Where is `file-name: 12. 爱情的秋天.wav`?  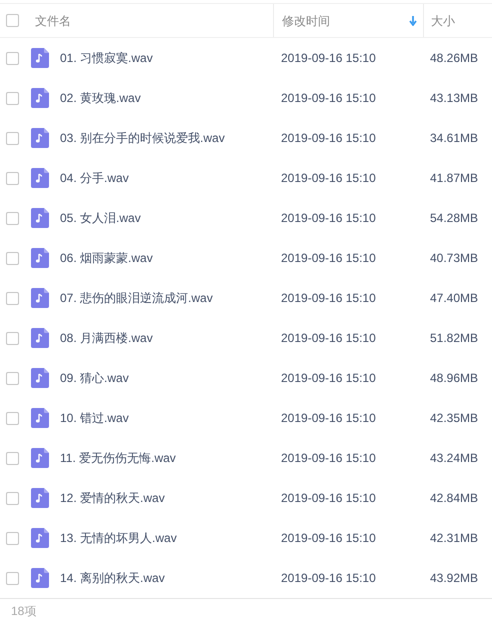 file-name: 12. 爱情的秋天.wav is located at coordinates (112, 498).